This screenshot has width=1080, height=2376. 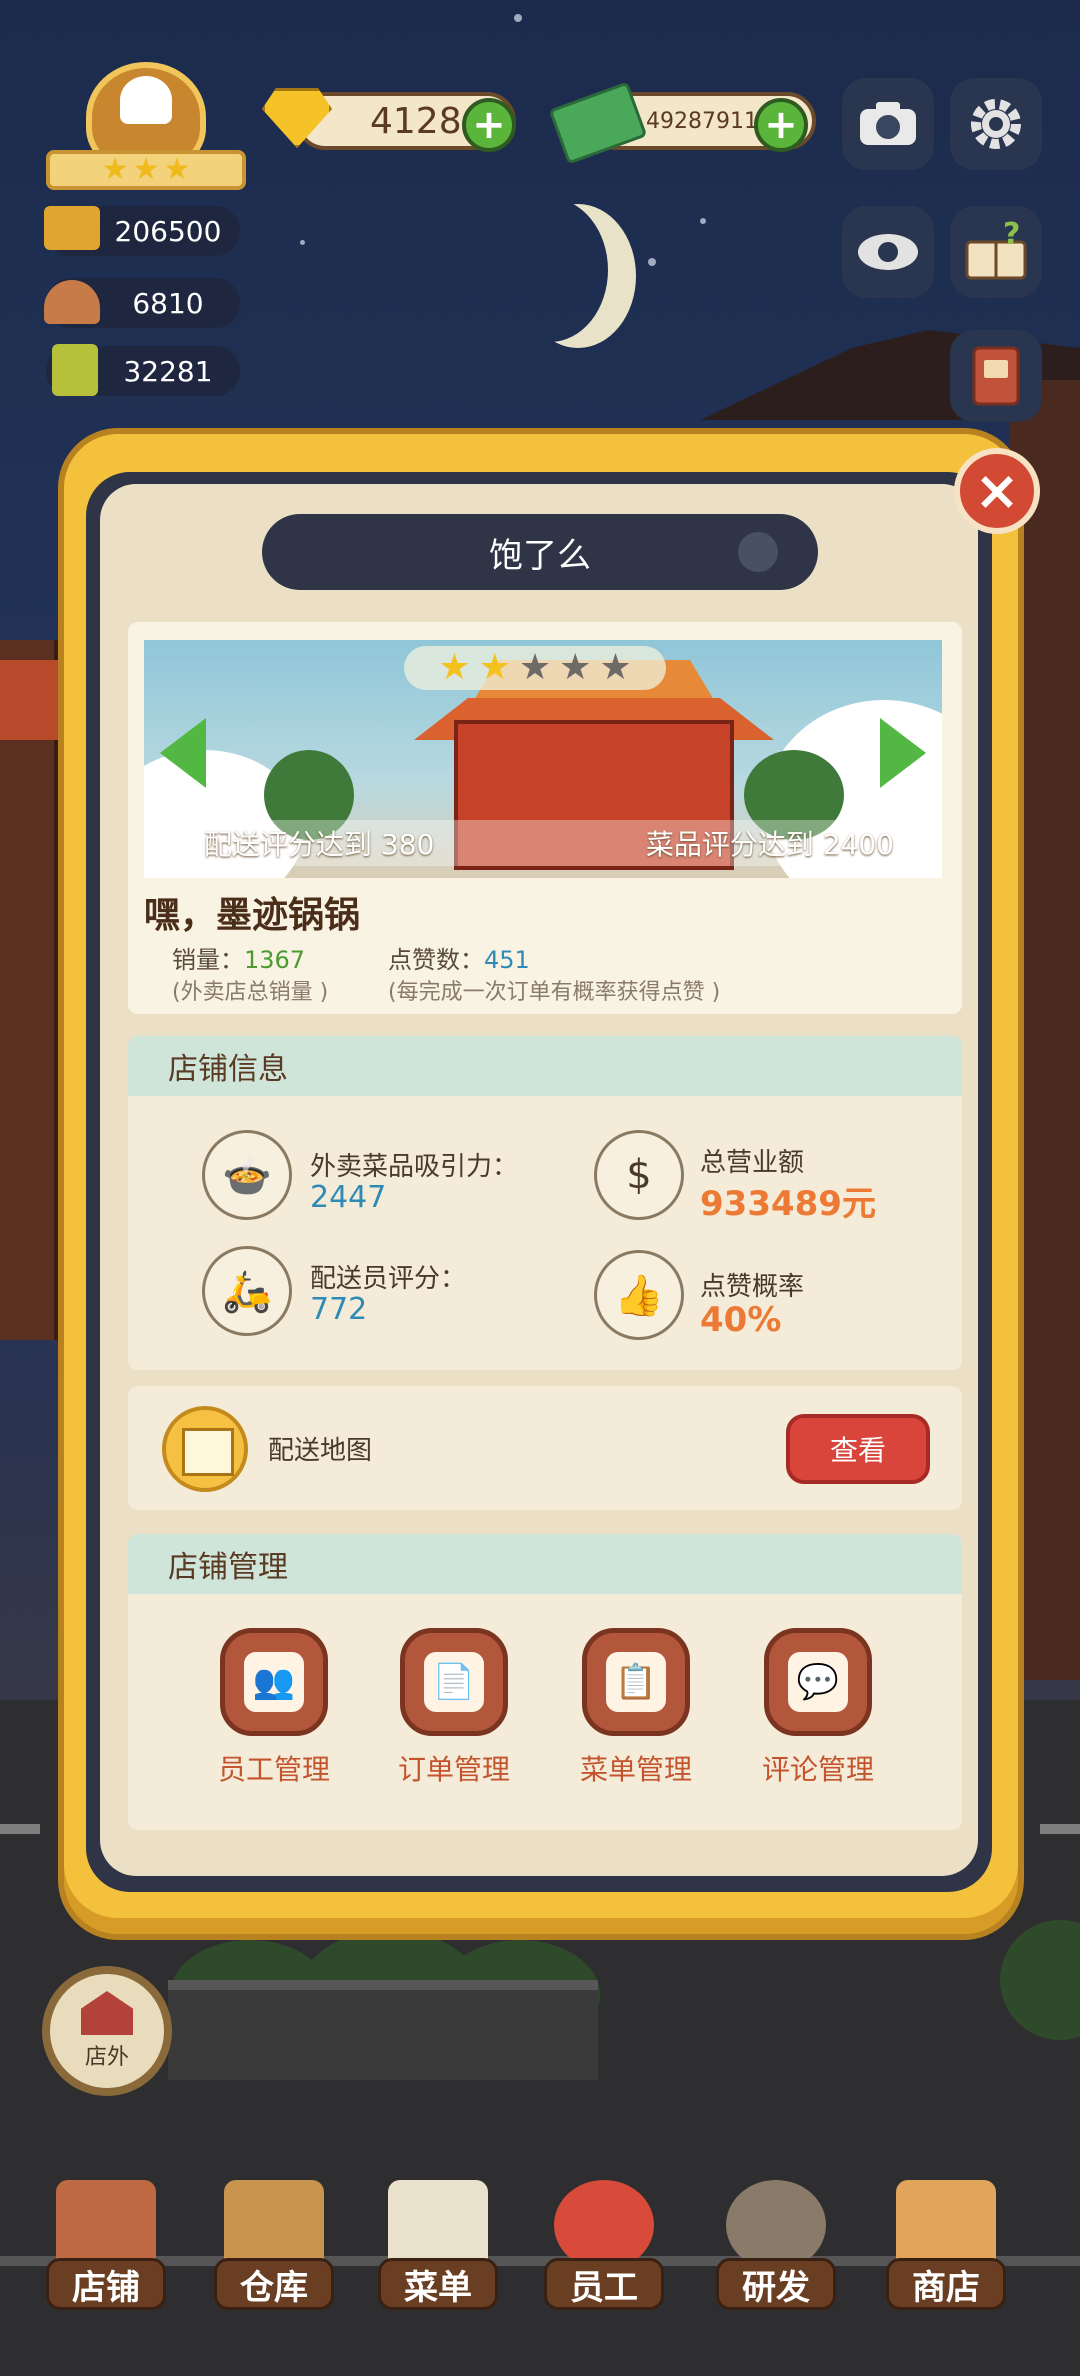 What do you see at coordinates (75, 370) in the screenshot?
I see `book-icon` at bounding box center [75, 370].